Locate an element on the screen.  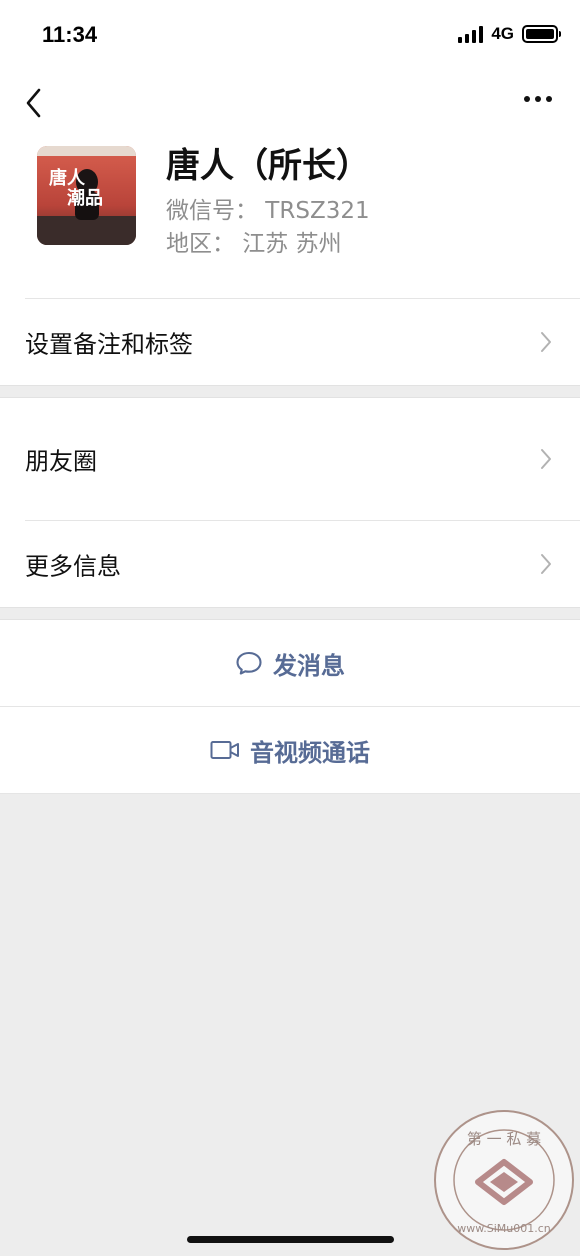
back-button is located at coordinates (35, 103).